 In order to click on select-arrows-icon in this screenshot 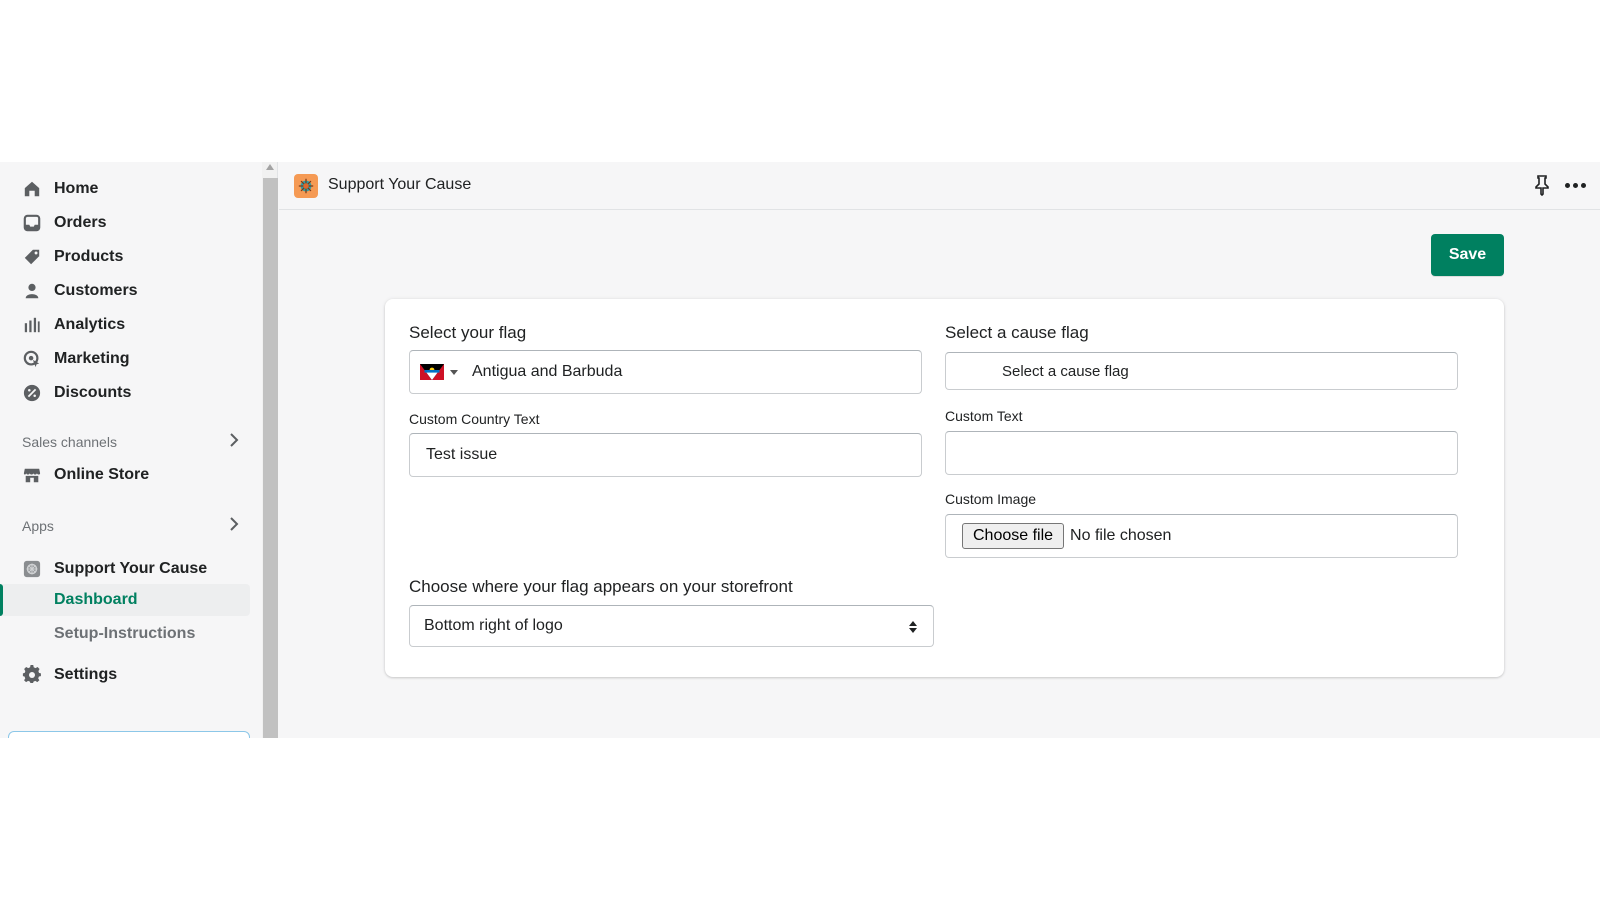, I will do `click(913, 627)`.